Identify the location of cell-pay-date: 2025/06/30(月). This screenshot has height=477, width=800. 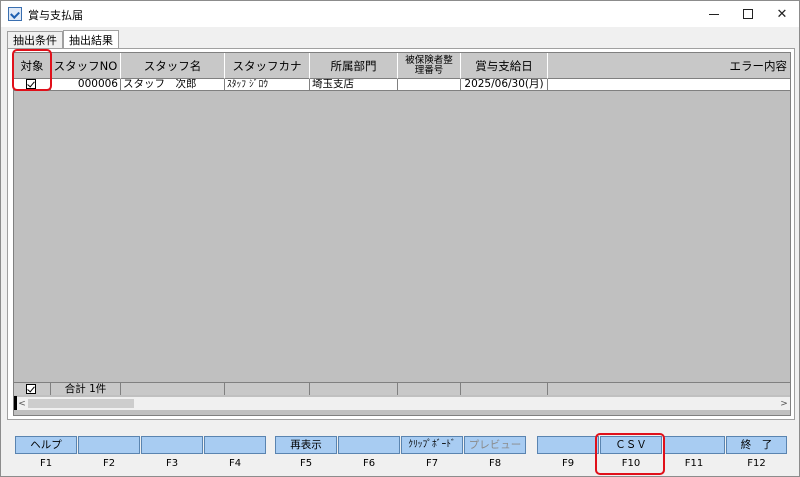
(504, 85).